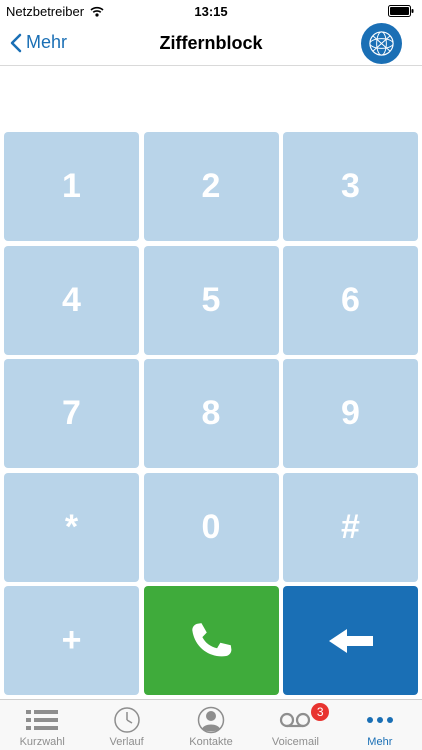 The height and width of the screenshot is (750, 422). What do you see at coordinates (211, 300) in the screenshot?
I see `key-5: 5` at bounding box center [211, 300].